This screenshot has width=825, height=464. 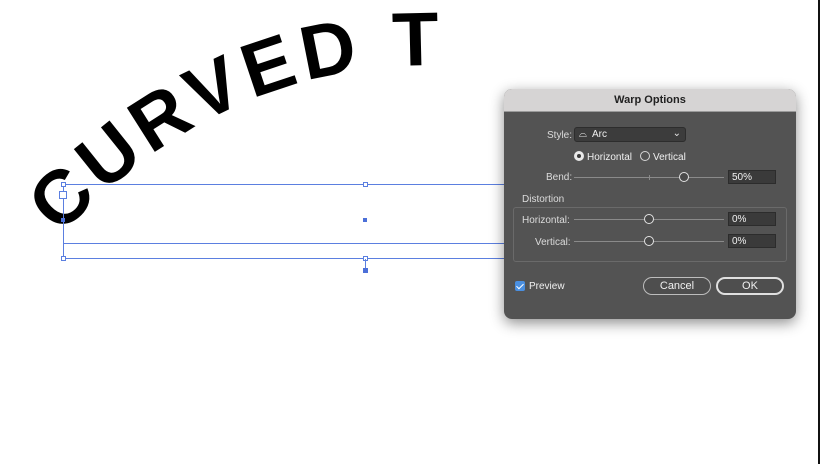 What do you see at coordinates (819, 232) in the screenshot?
I see `artboard-edge` at bounding box center [819, 232].